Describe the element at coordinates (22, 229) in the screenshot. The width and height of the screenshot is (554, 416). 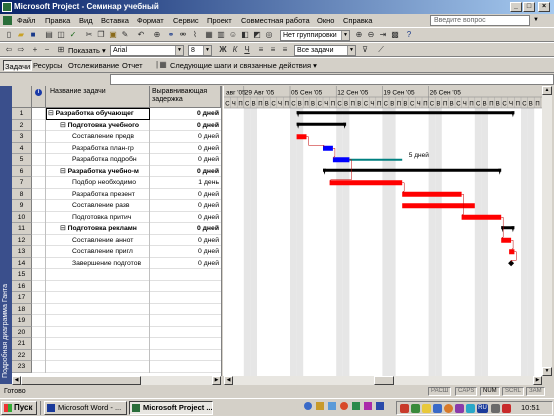
I see `row-number: 11` at that location.